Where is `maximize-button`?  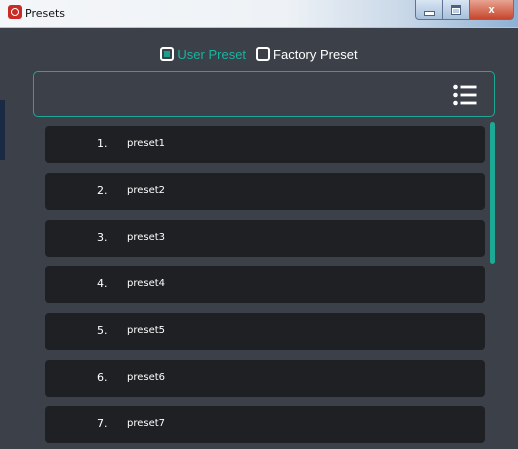
maximize-button is located at coordinates (456, 10).